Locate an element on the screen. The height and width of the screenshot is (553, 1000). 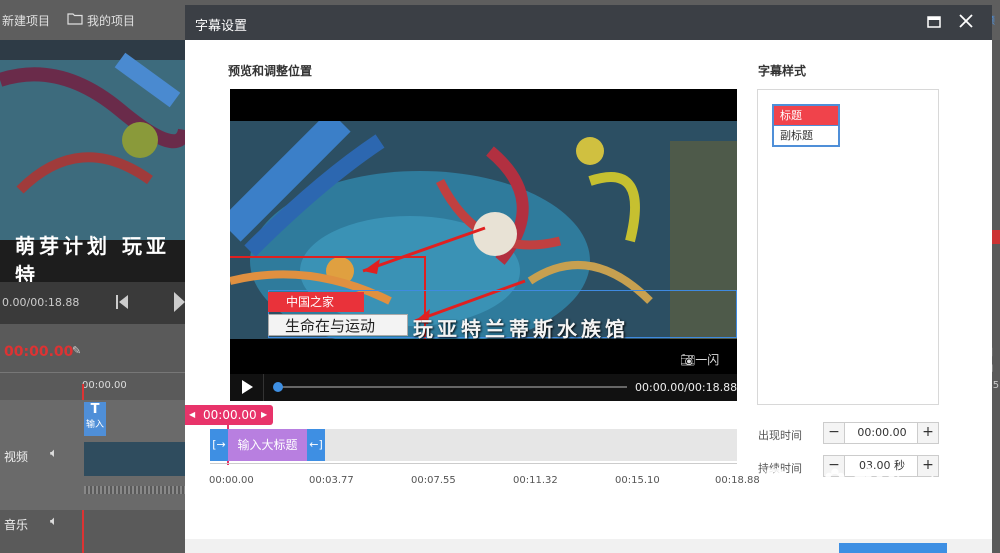
my-projects-menu: 我的项目 is located at coordinates (111, 20).